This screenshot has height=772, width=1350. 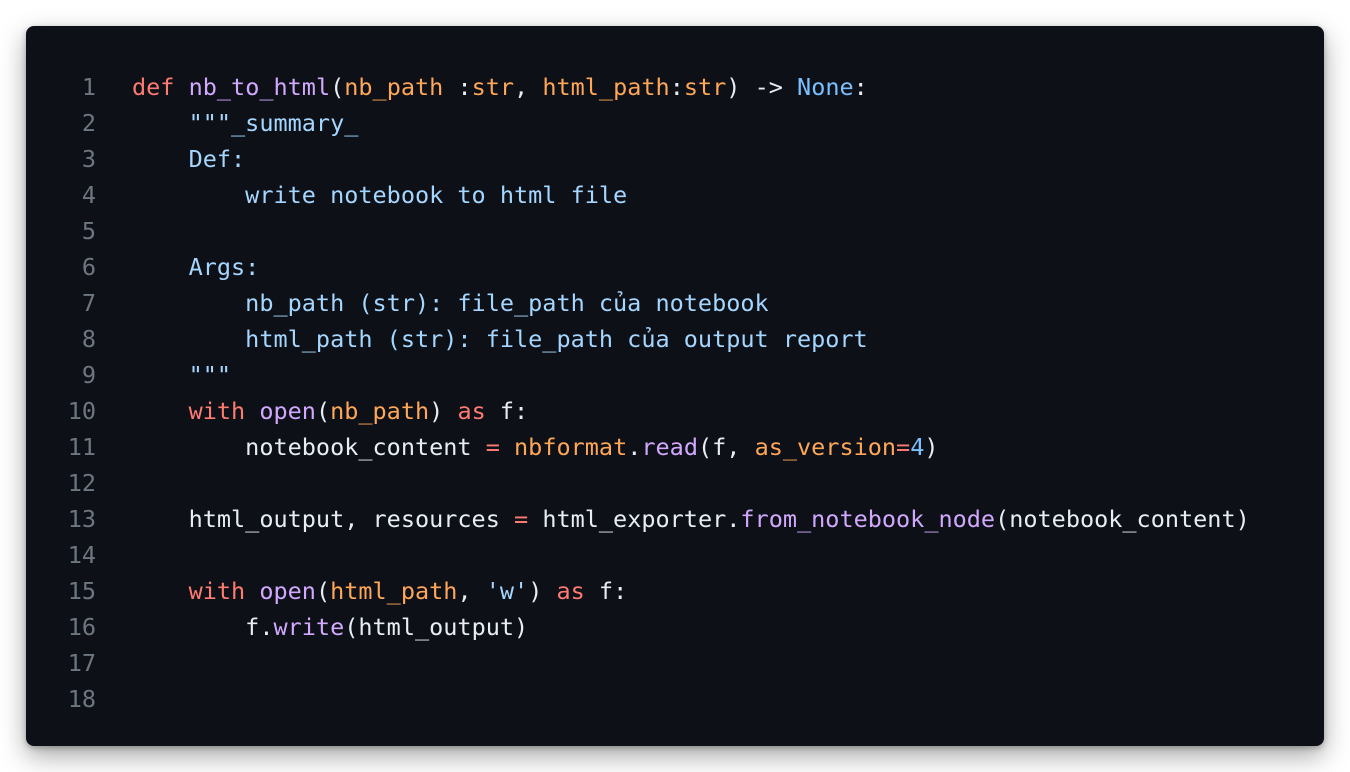 What do you see at coordinates (81, 519) in the screenshot?
I see `line-number: 13` at bounding box center [81, 519].